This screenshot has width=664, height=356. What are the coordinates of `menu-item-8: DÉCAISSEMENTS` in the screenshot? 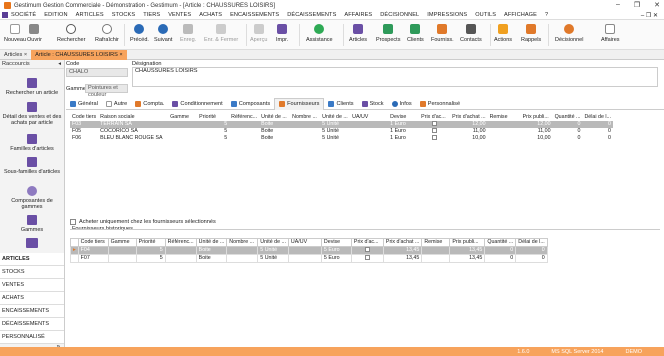 It's located at (311, 15).